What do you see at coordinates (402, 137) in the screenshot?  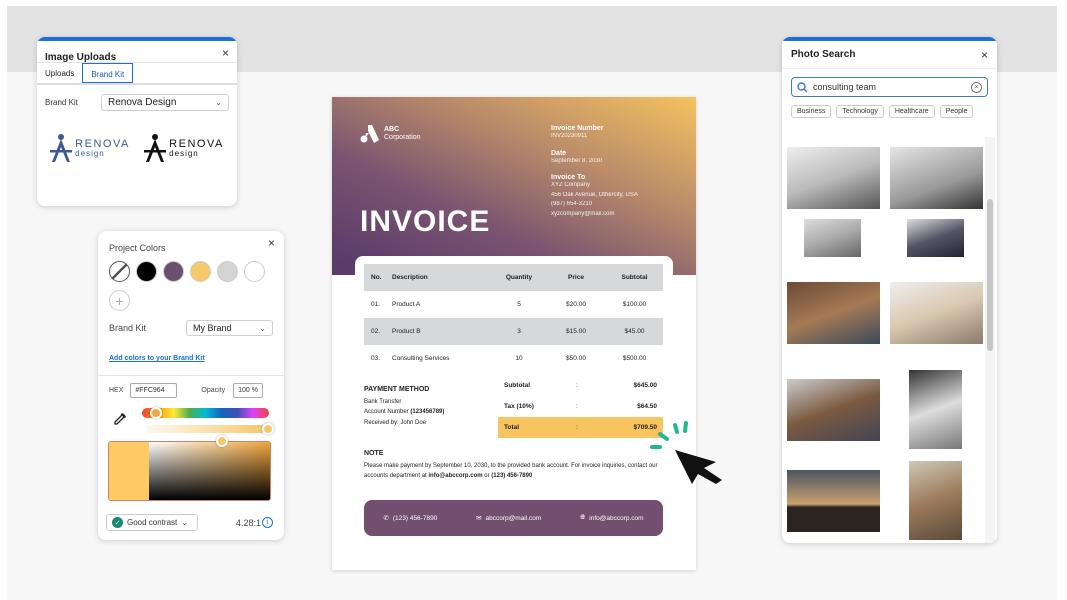 I see `company-name-2: Corporation` at bounding box center [402, 137].